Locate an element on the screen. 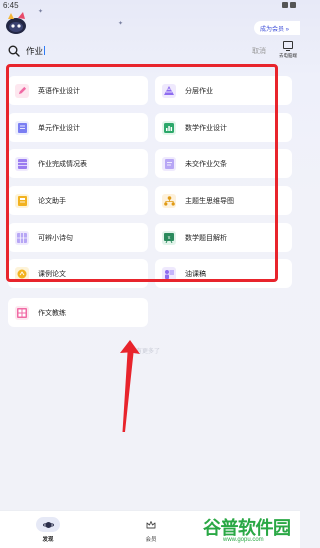 The width and height of the screenshot is (320, 548). card-completion-table: 作业完成情况表 is located at coordinates (78, 163).